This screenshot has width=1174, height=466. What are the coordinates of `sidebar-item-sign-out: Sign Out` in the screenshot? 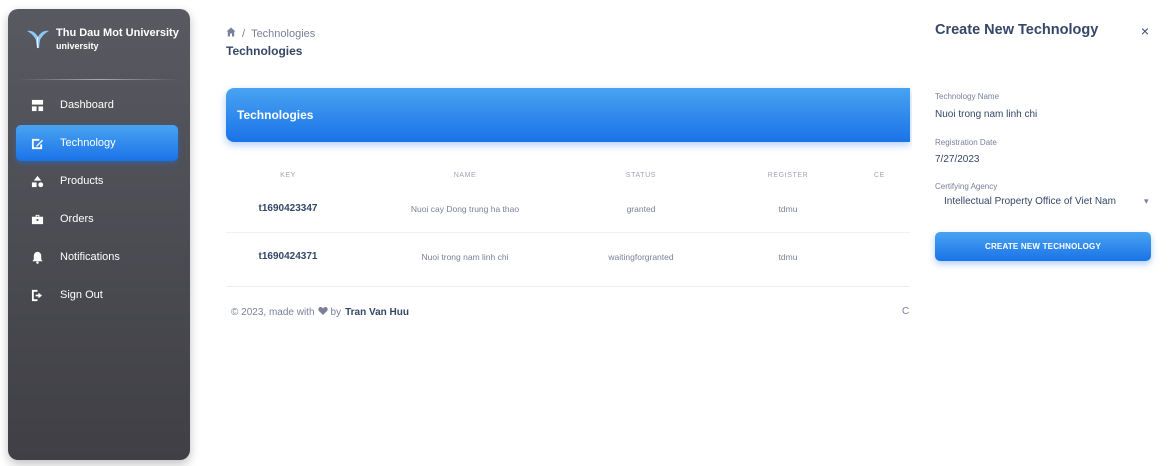 It's located at (97, 295).